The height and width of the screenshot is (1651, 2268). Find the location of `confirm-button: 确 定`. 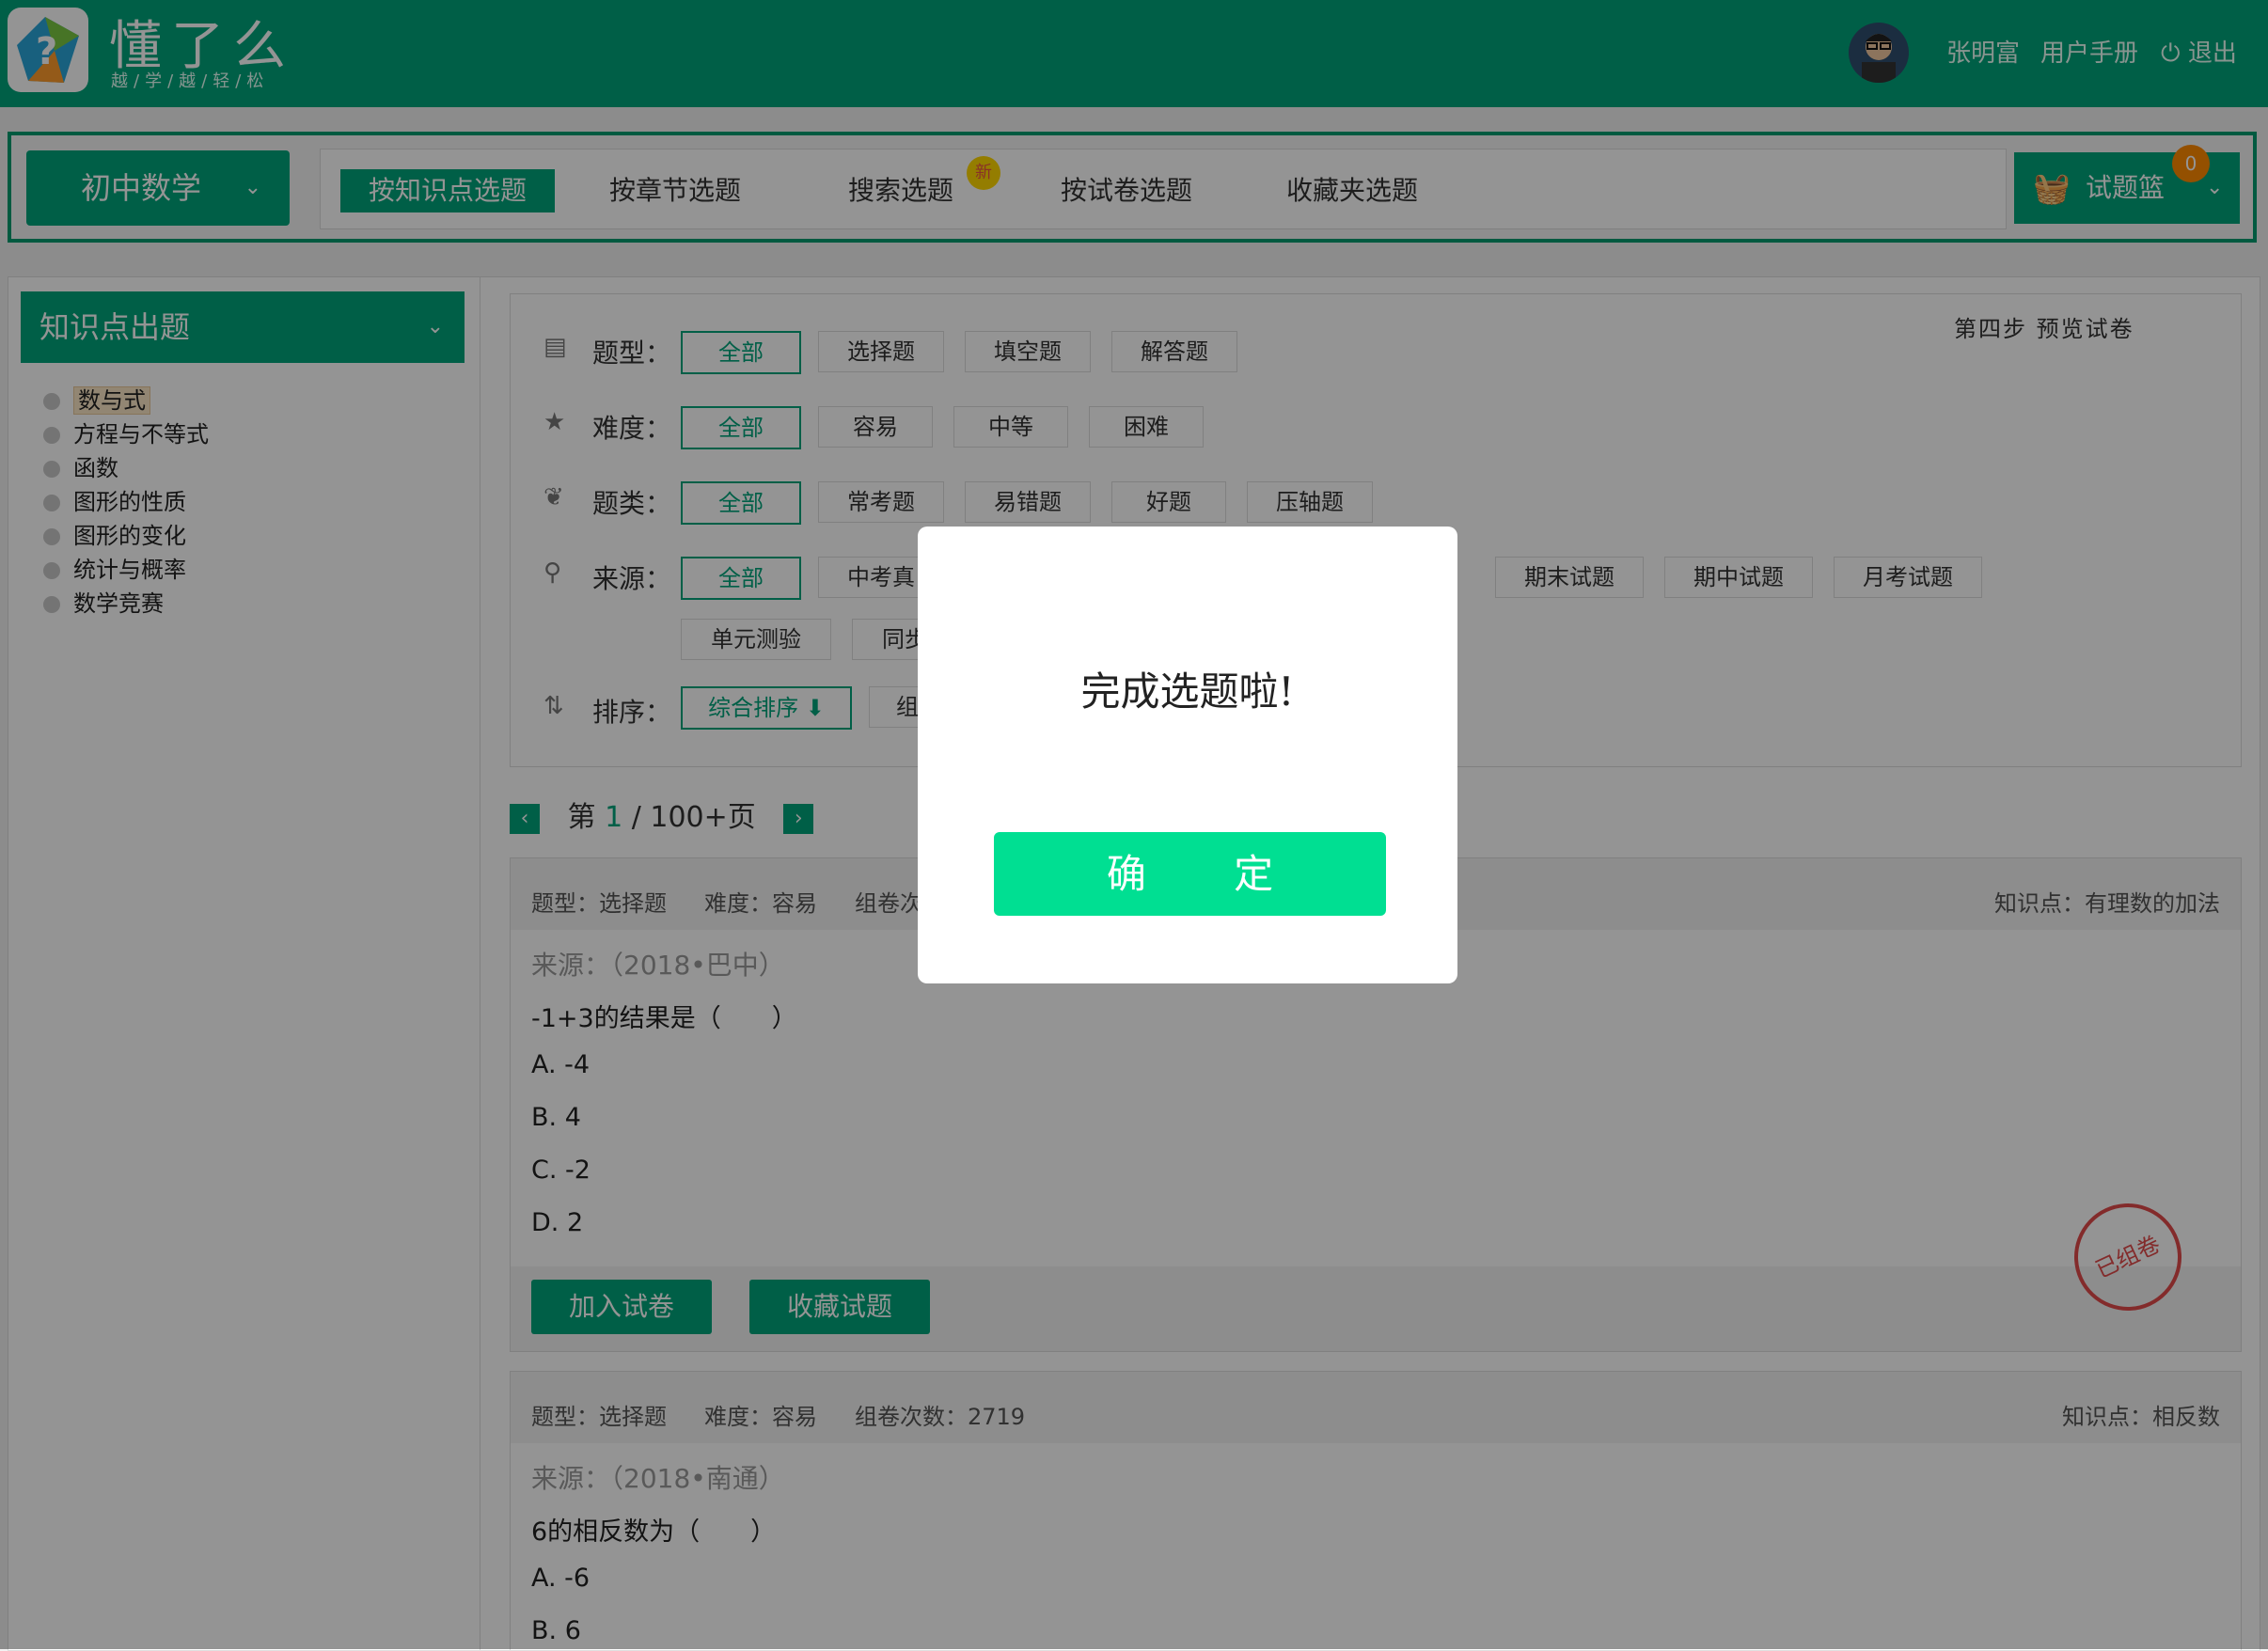

confirm-button: 确 定 is located at coordinates (1190, 874).